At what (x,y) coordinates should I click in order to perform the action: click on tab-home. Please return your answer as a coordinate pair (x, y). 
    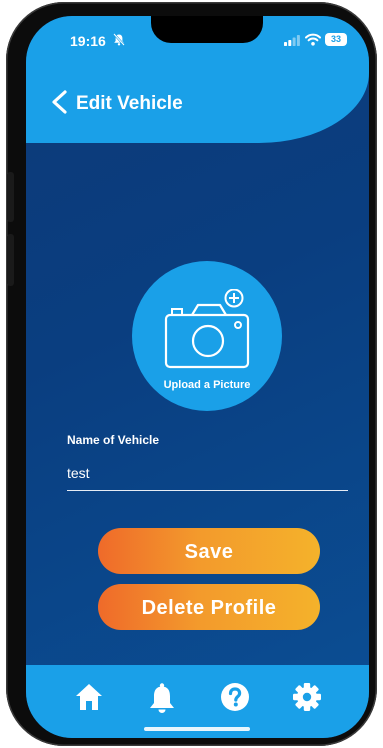
    Looking at the image, I should click on (89, 699).